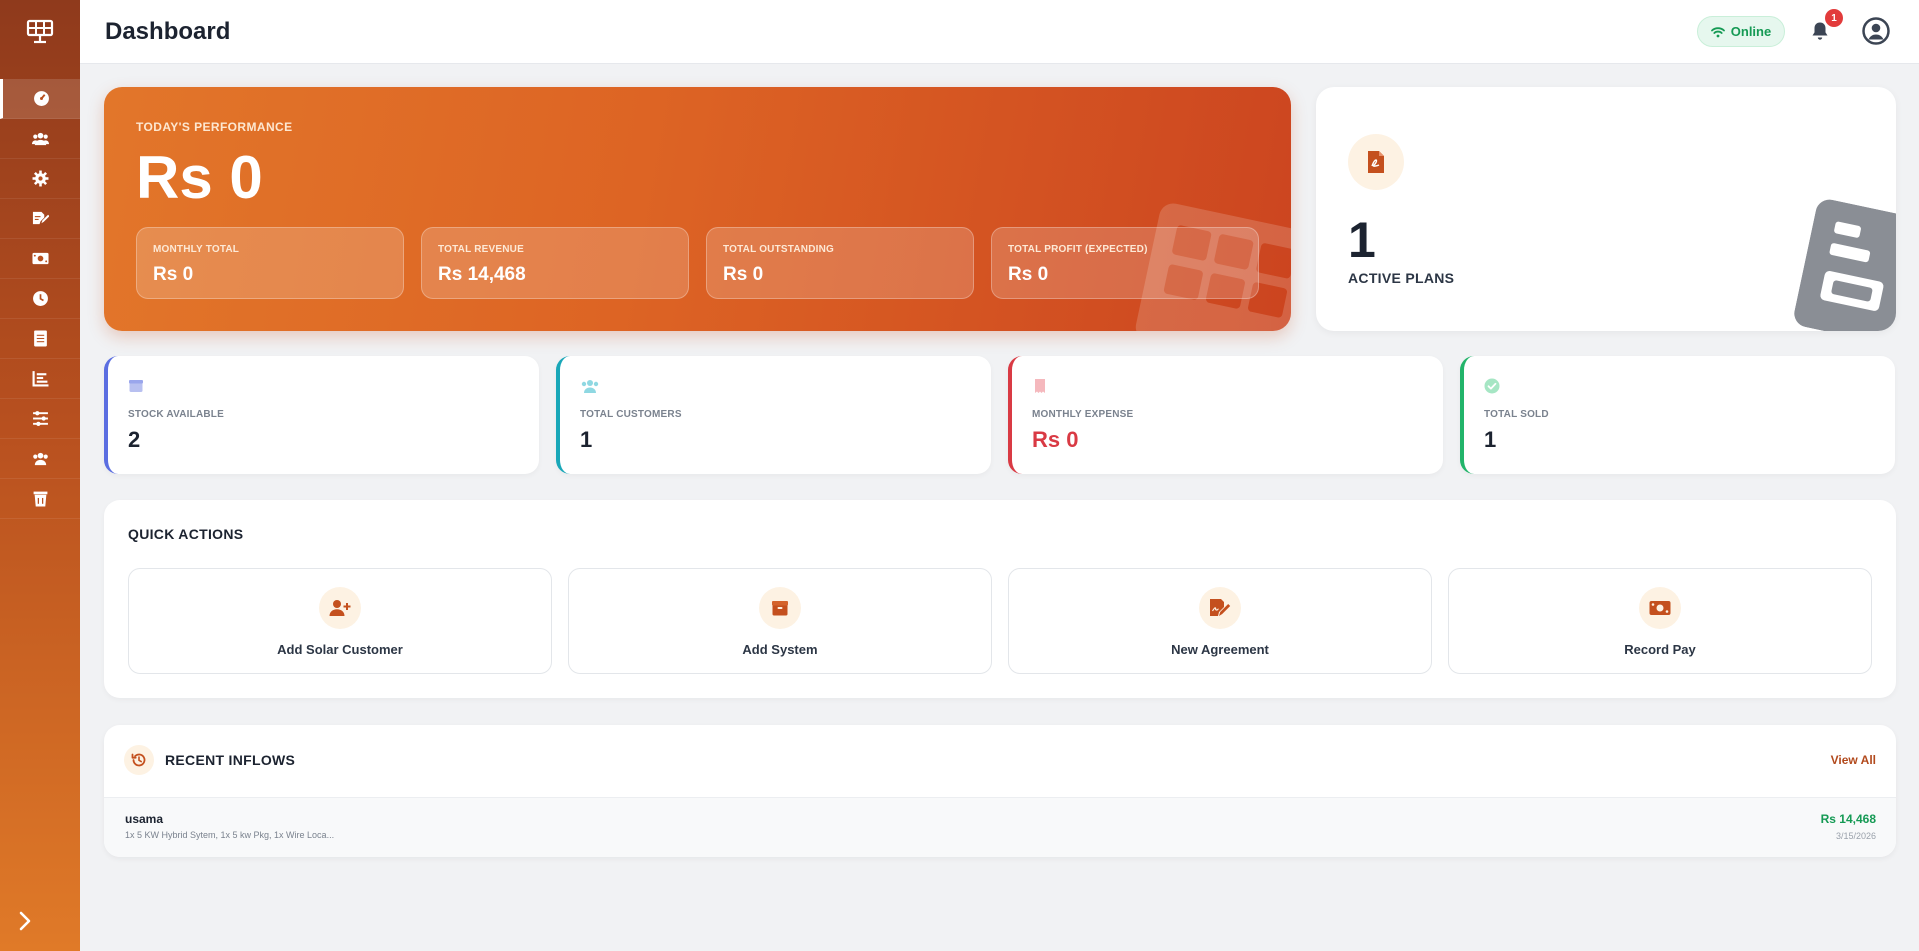 The width and height of the screenshot is (1919, 951). Describe the element at coordinates (1855, 836) in the screenshot. I see `inflow-date: 3/15/2026` at that location.